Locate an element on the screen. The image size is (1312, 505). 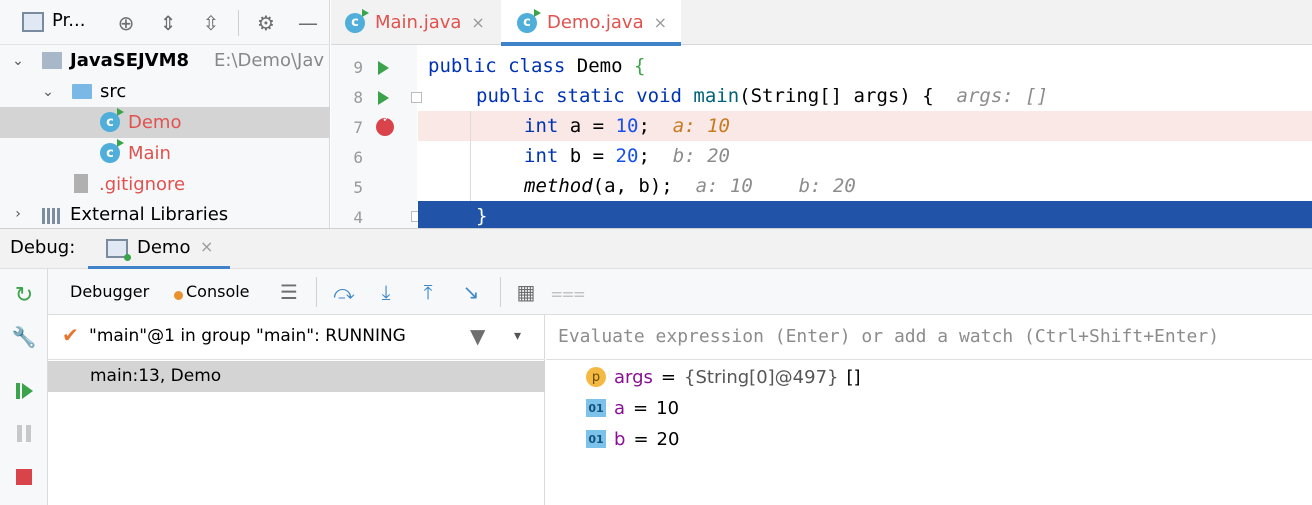
tree-item-label: .gitignore is located at coordinates (142, 184).